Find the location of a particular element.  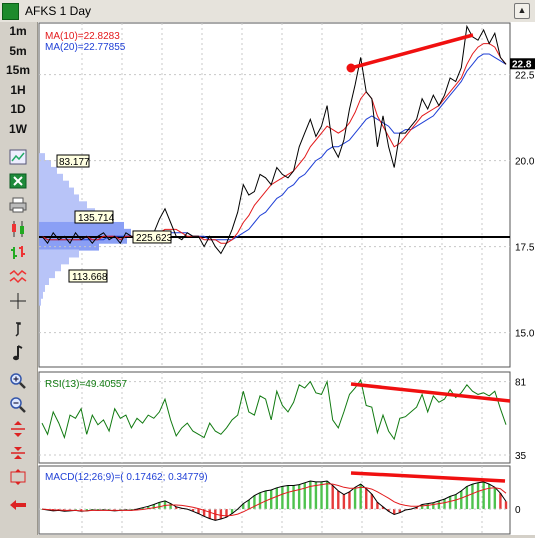

zoom-in-icon is located at coordinates (18, 381).